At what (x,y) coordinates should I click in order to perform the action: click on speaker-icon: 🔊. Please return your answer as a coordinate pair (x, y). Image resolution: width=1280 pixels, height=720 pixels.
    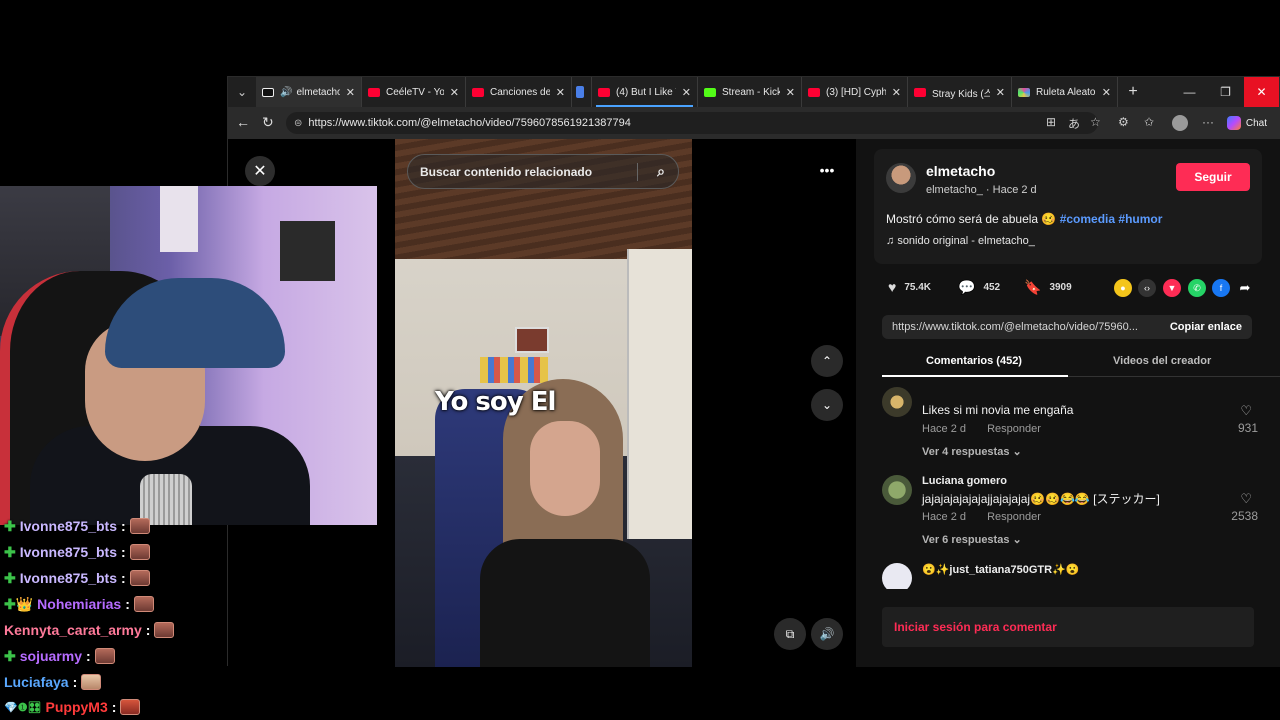
    Looking at the image, I should click on (286, 92).